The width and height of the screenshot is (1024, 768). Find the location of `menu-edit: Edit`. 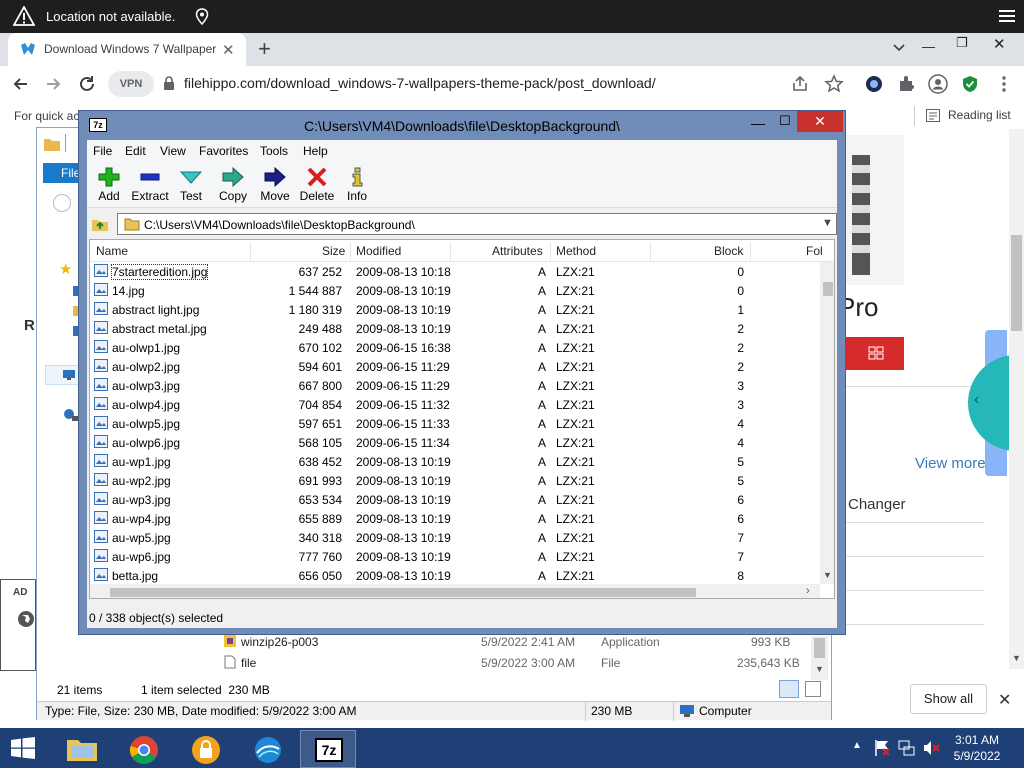

menu-edit: Edit is located at coordinates (135, 151).